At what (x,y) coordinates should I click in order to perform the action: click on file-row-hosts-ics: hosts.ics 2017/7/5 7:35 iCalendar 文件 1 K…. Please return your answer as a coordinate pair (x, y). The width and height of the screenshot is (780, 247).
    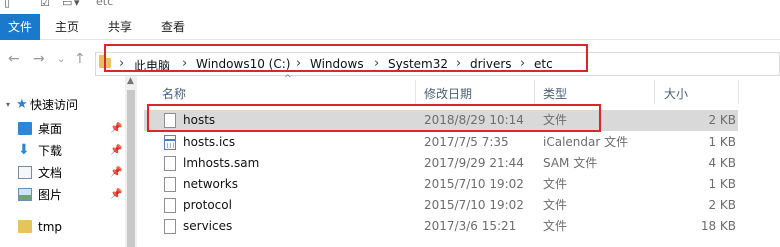
    Looking at the image, I should click on (441, 142).